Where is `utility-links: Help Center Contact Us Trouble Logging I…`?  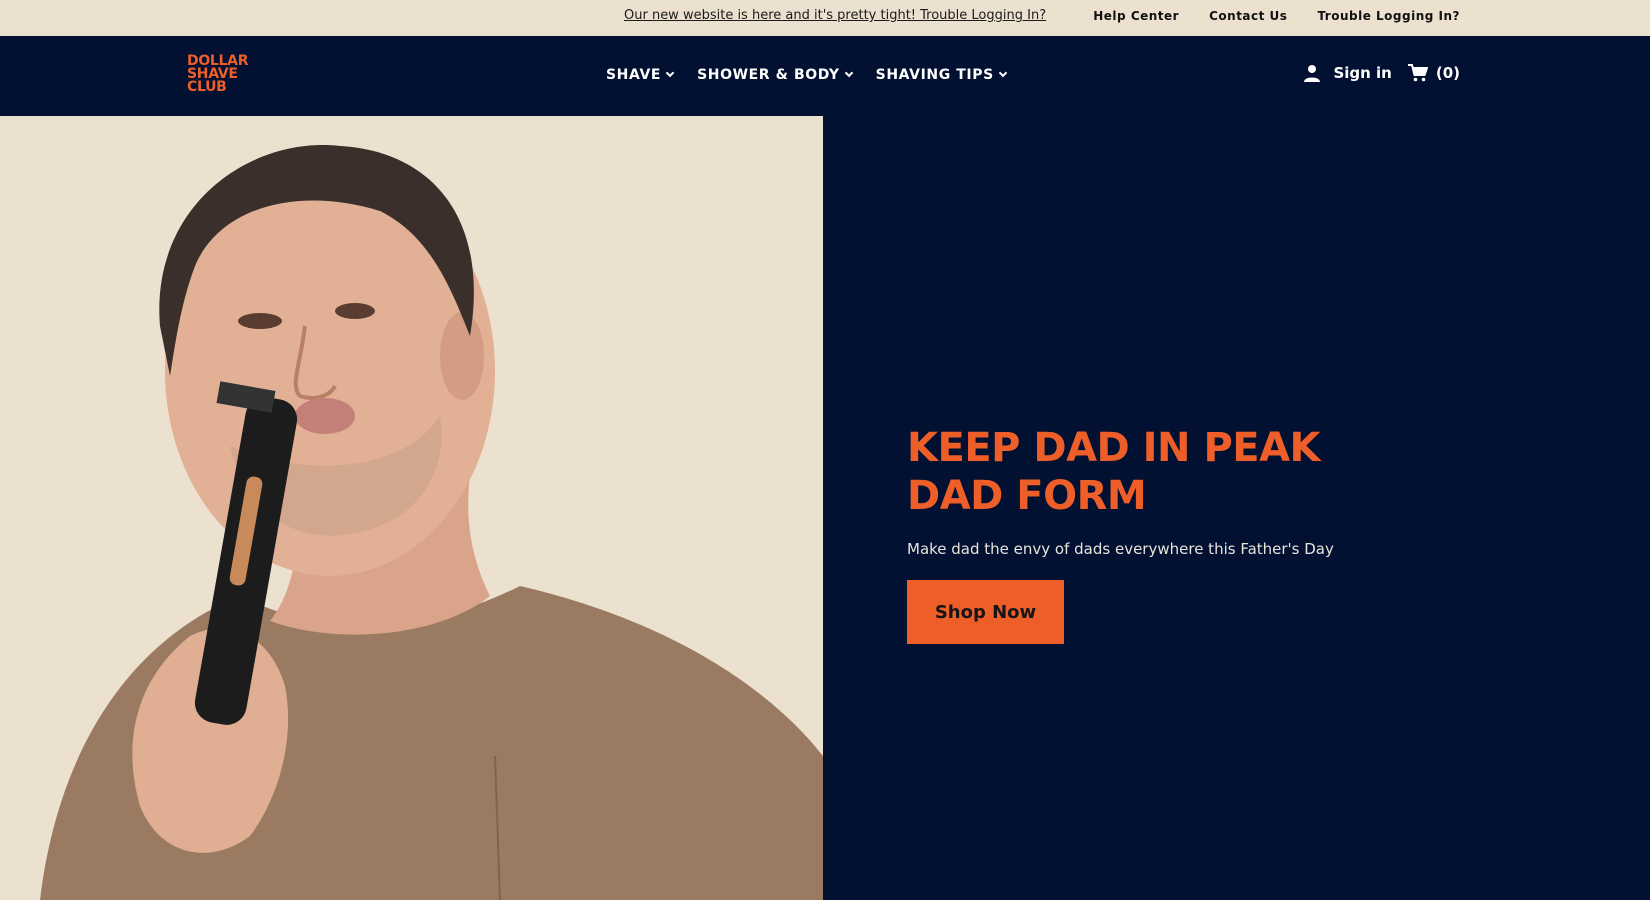 utility-links: Help Center Contact Us Trouble Logging I… is located at coordinates (1276, 16).